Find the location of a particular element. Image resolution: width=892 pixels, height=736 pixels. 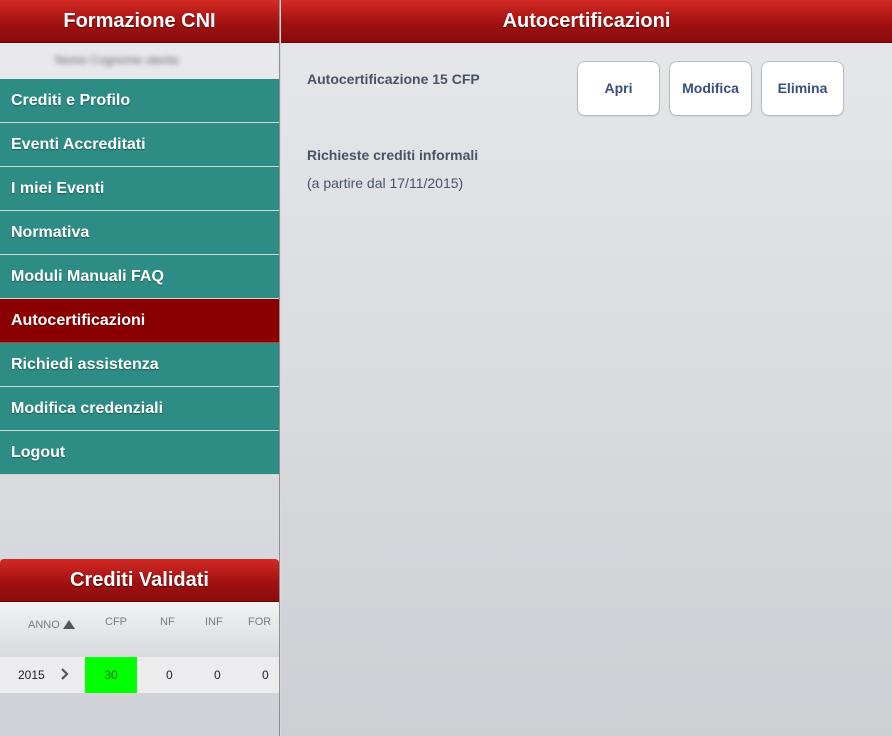

credits-row-for: 0 is located at coordinates (265, 675).